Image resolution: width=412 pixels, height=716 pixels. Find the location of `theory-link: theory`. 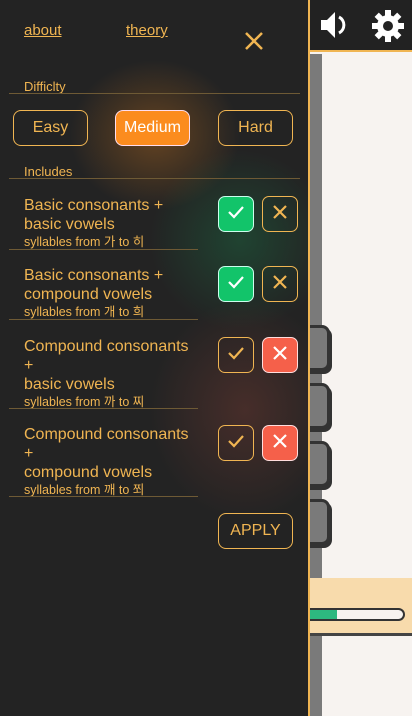

theory-link: theory is located at coordinates (147, 30).